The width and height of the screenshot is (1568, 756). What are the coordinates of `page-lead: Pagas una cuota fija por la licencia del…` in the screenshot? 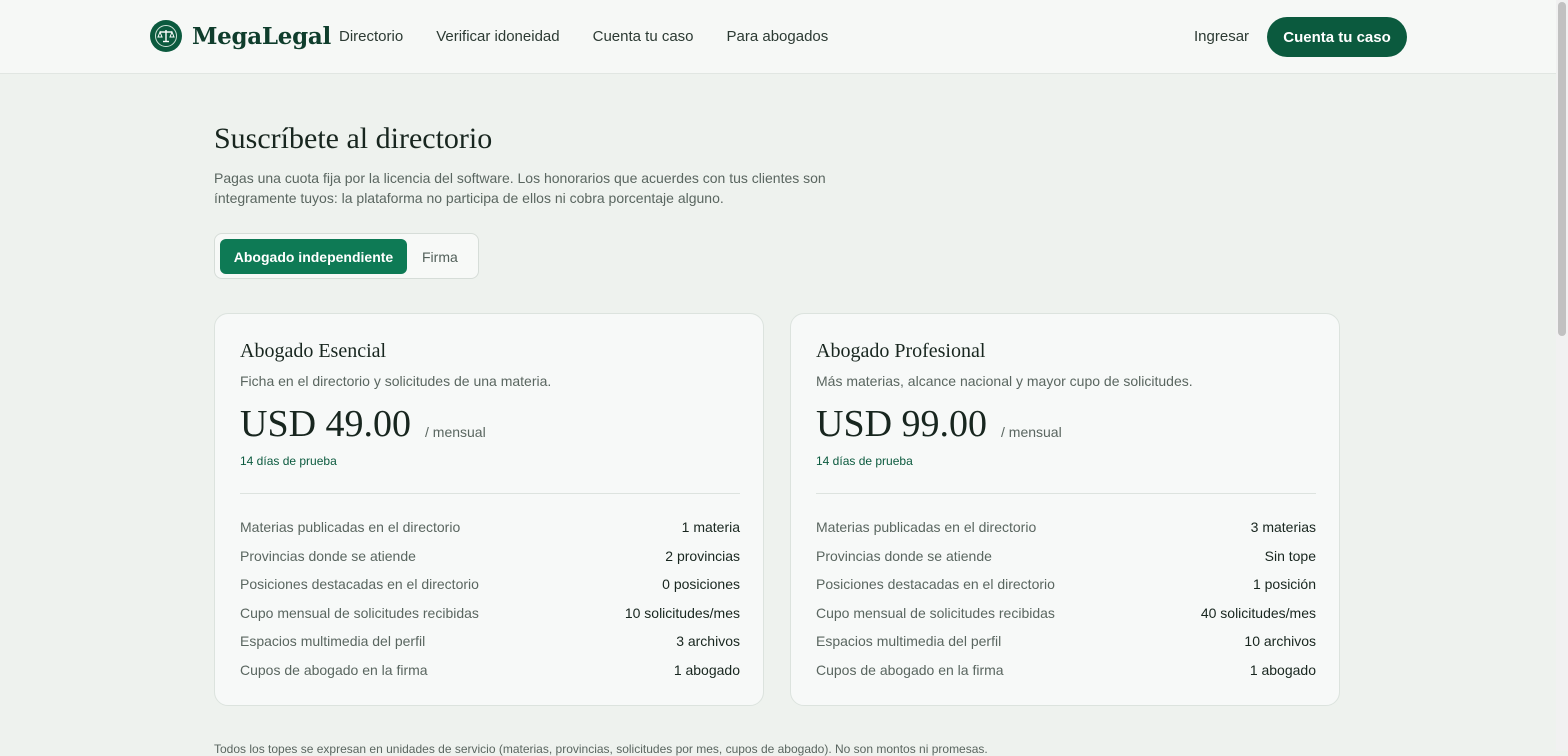 It's located at (520, 188).